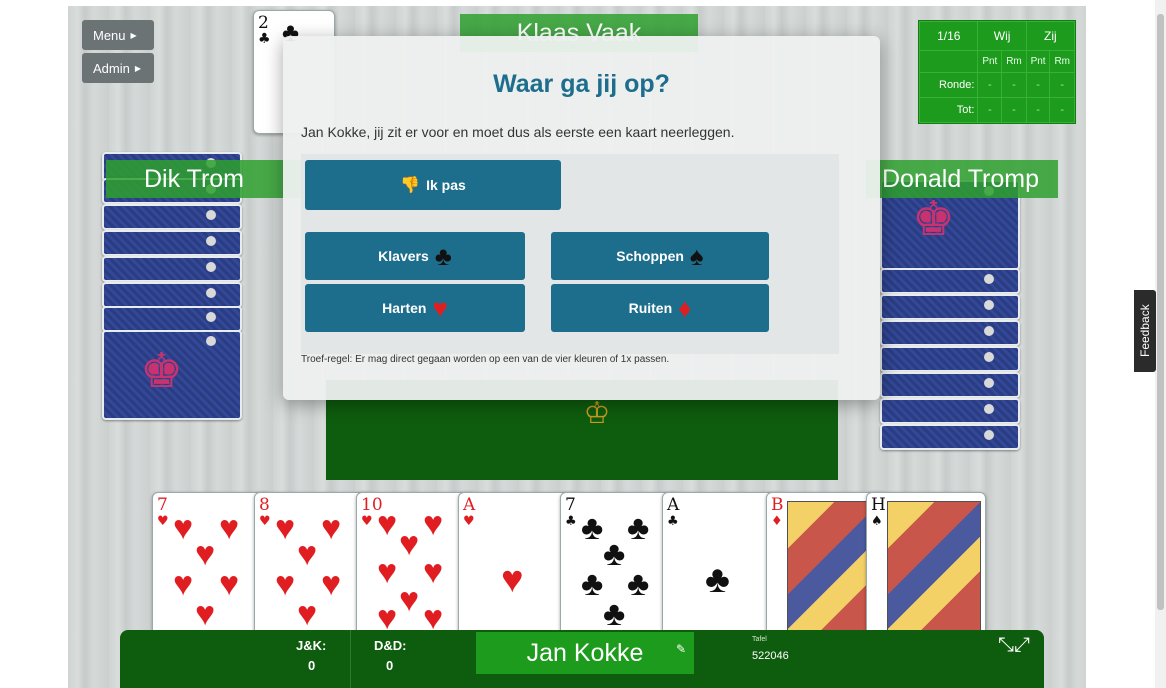 The height and width of the screenshot is (688, 1166). I want to click on admin-button: Admin ▶, so click(118, 68).